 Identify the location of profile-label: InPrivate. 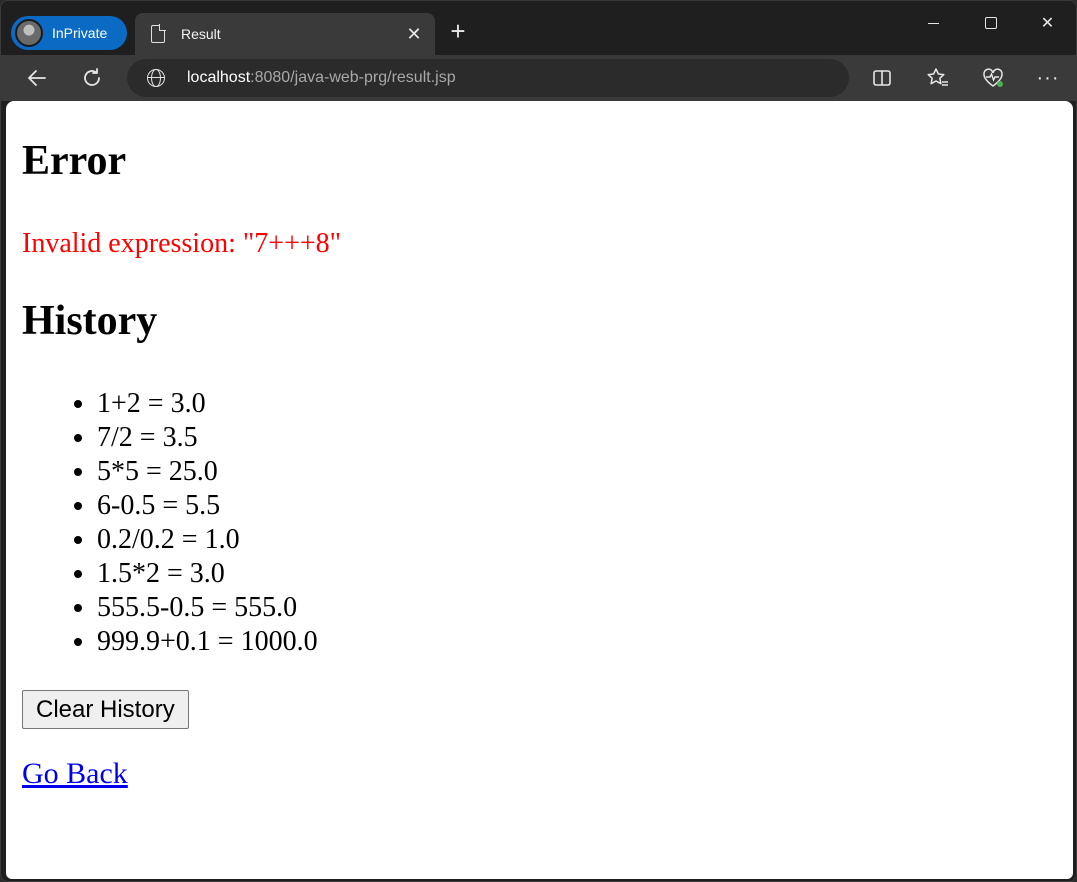
(80, 33).